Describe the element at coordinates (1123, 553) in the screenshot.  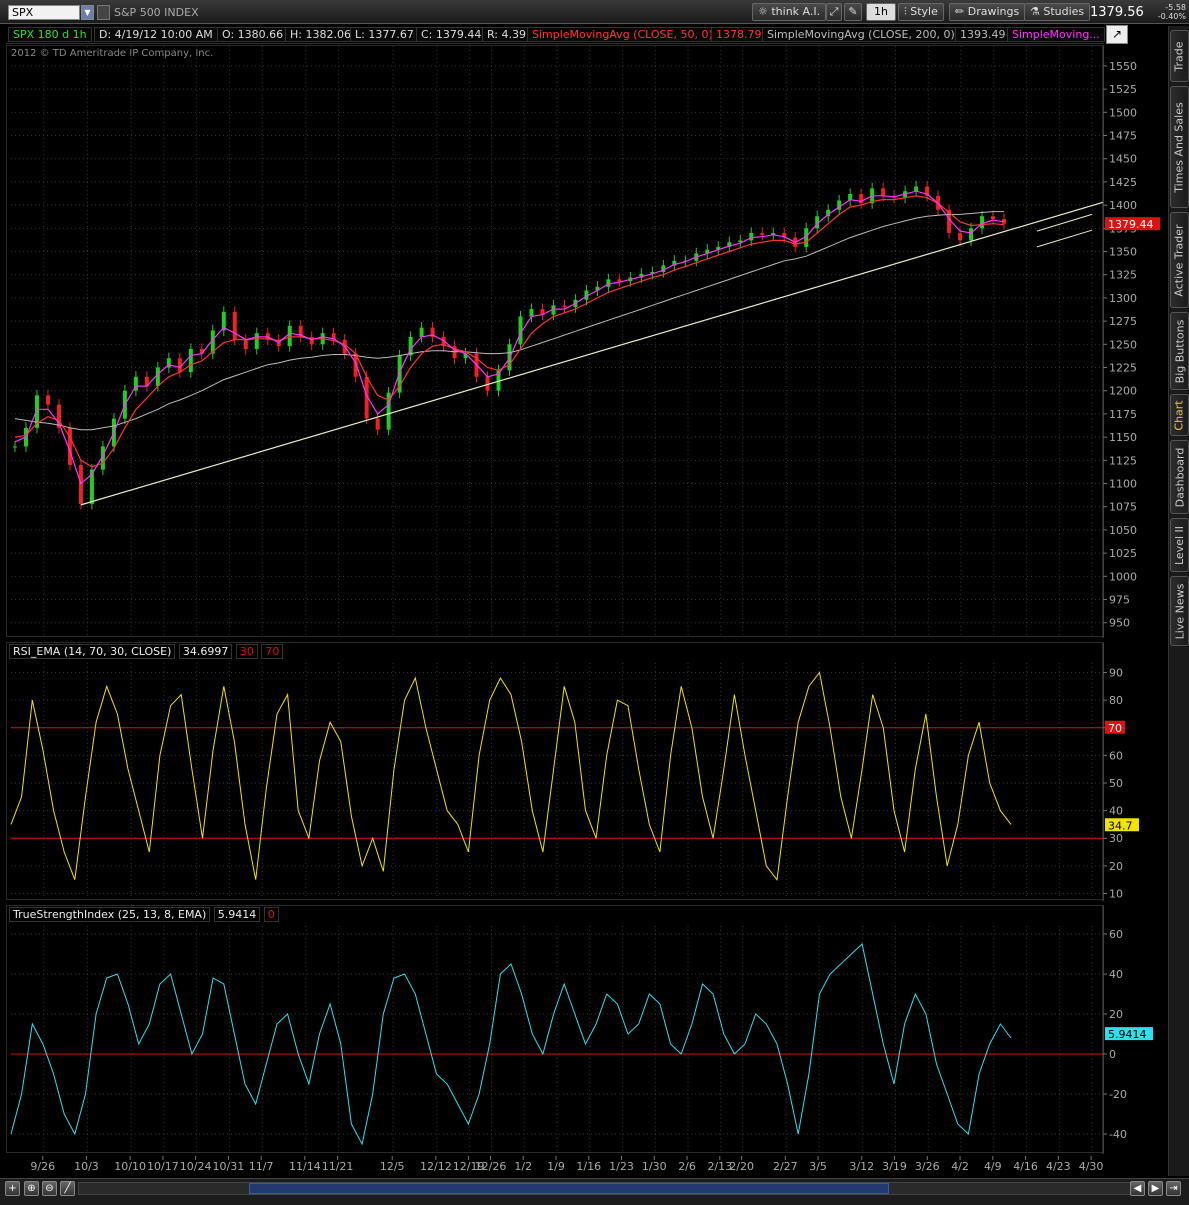
I see `price-ytick-label: 1025` at that location.